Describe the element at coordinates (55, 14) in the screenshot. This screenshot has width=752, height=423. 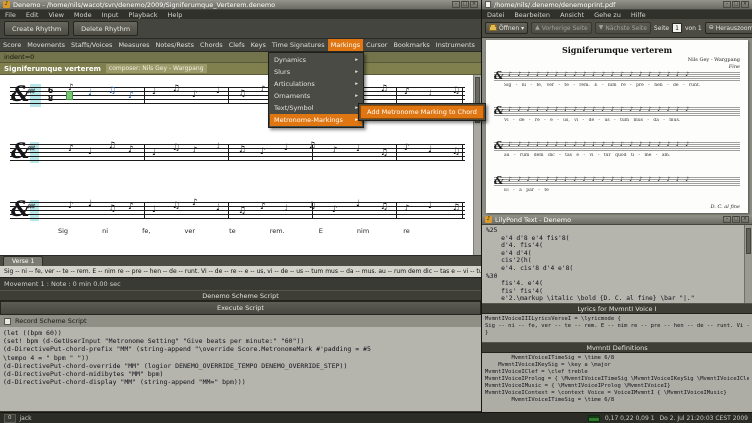
I see `menu-view: View` at that location.